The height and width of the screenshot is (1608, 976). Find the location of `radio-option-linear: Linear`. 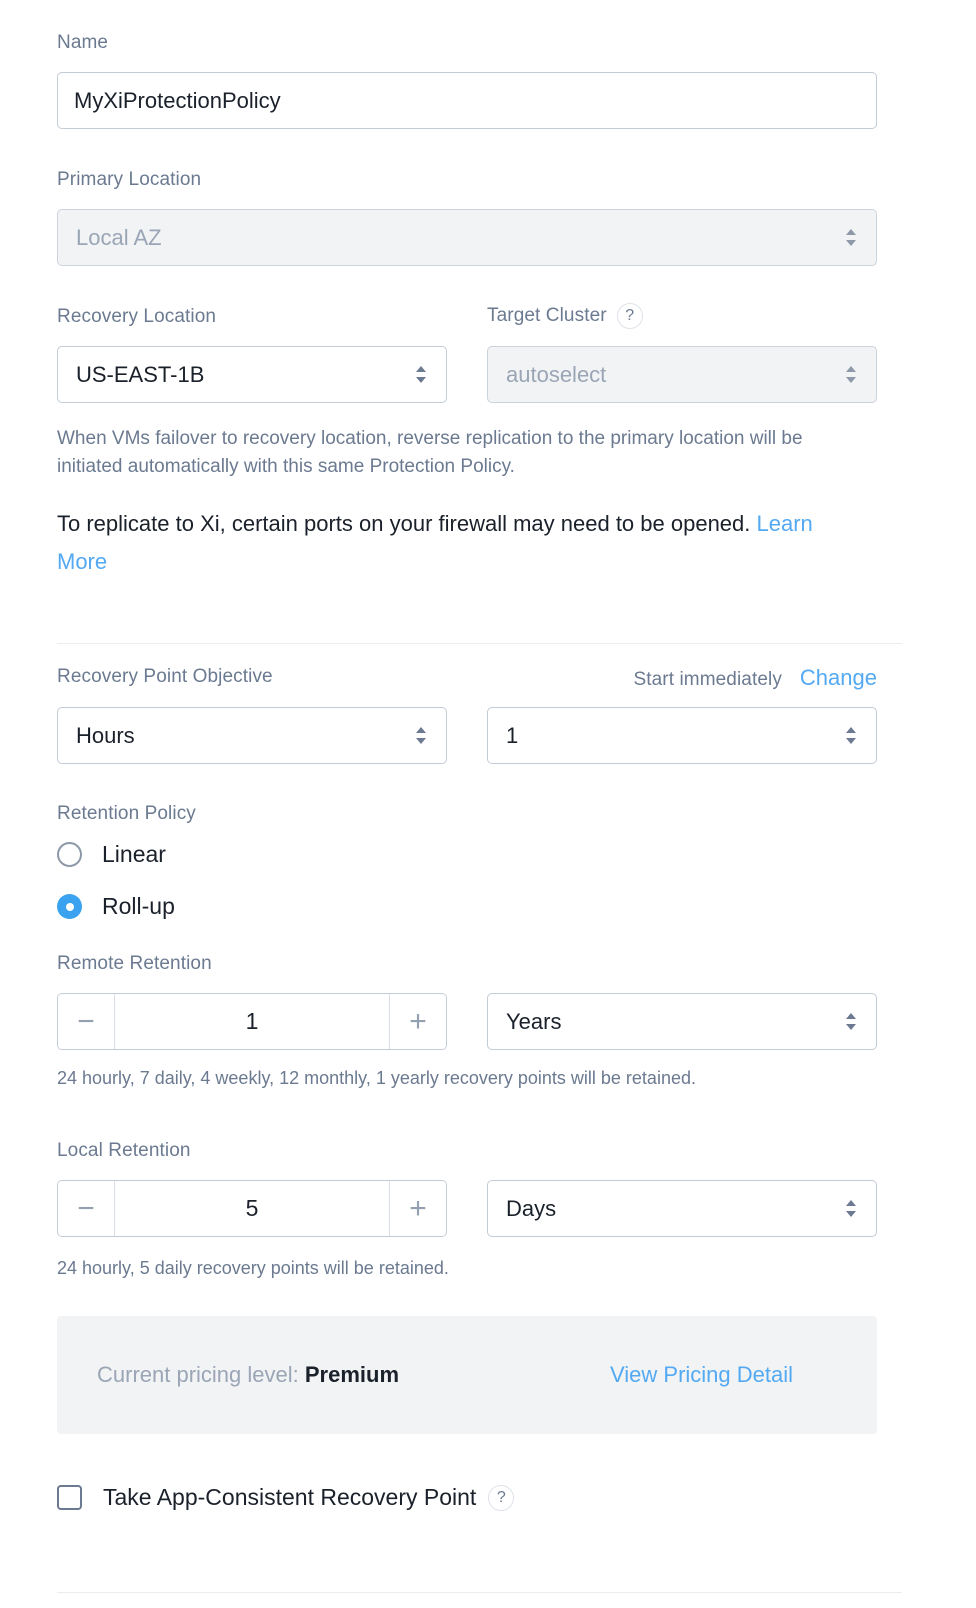

radio-option-linear: Linear is located at coordinates (111, 854).